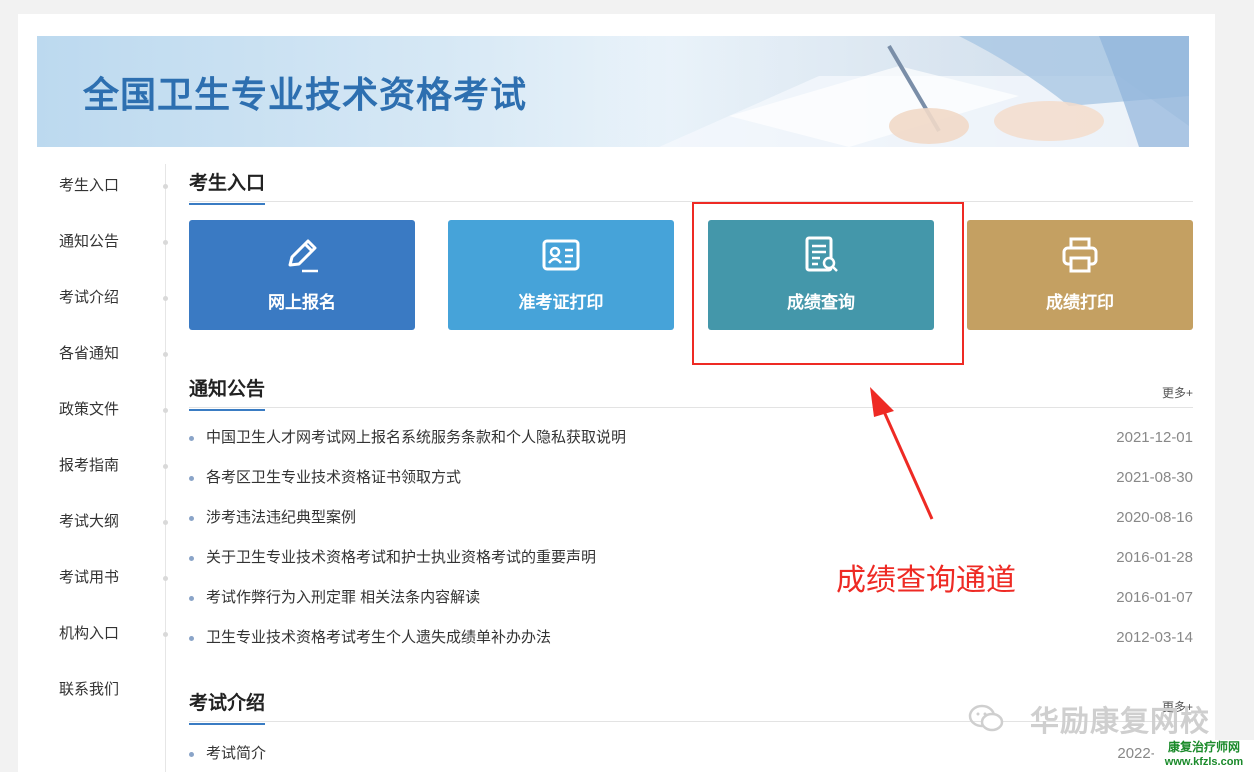 Image resolution: width=1254 pixels, height=772 pixels. Describe the element at coordinates (691, 267) in the screenshot. I see `entry-tiles: 网上报名 准考证打印 成绩查询 成绩打印` at that location.